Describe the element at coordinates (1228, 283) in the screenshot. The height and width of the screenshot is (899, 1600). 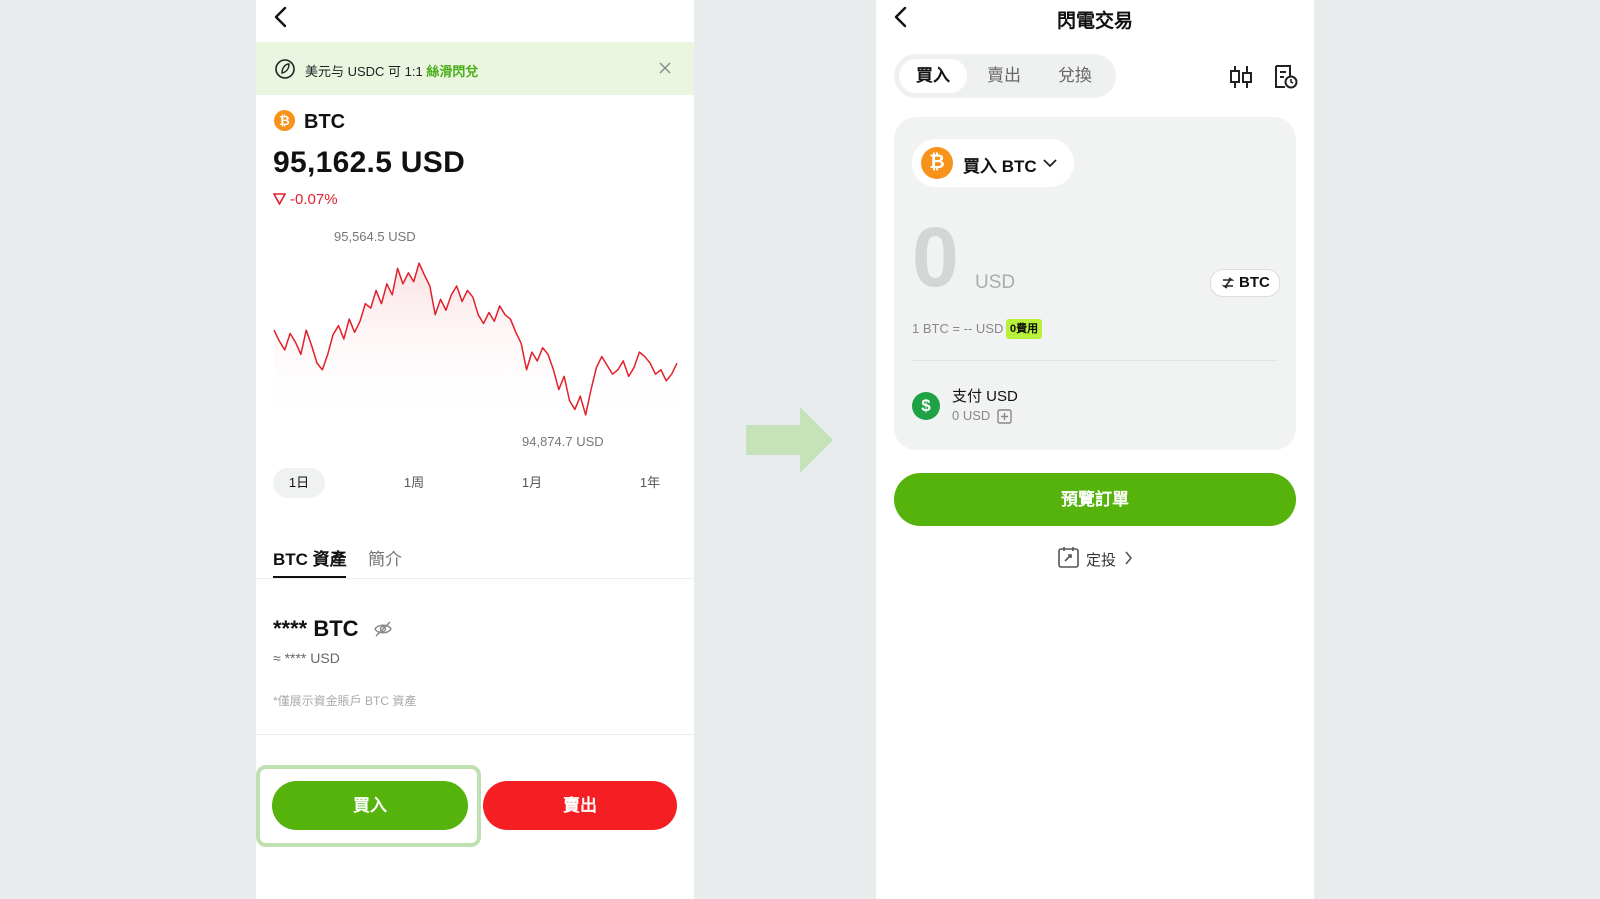
I see `swap-arrows-icon` at that location.